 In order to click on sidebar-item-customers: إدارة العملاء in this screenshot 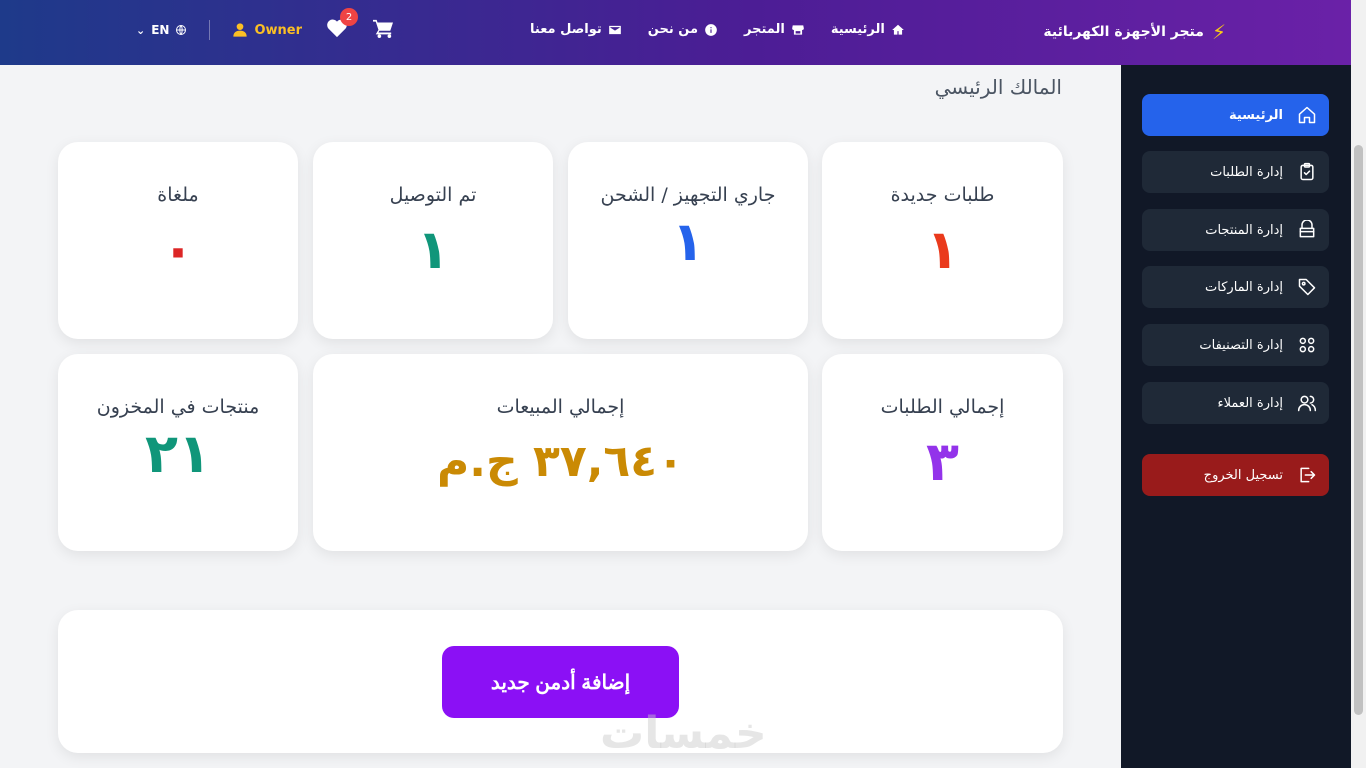, I will do `click(1235, 403)`.